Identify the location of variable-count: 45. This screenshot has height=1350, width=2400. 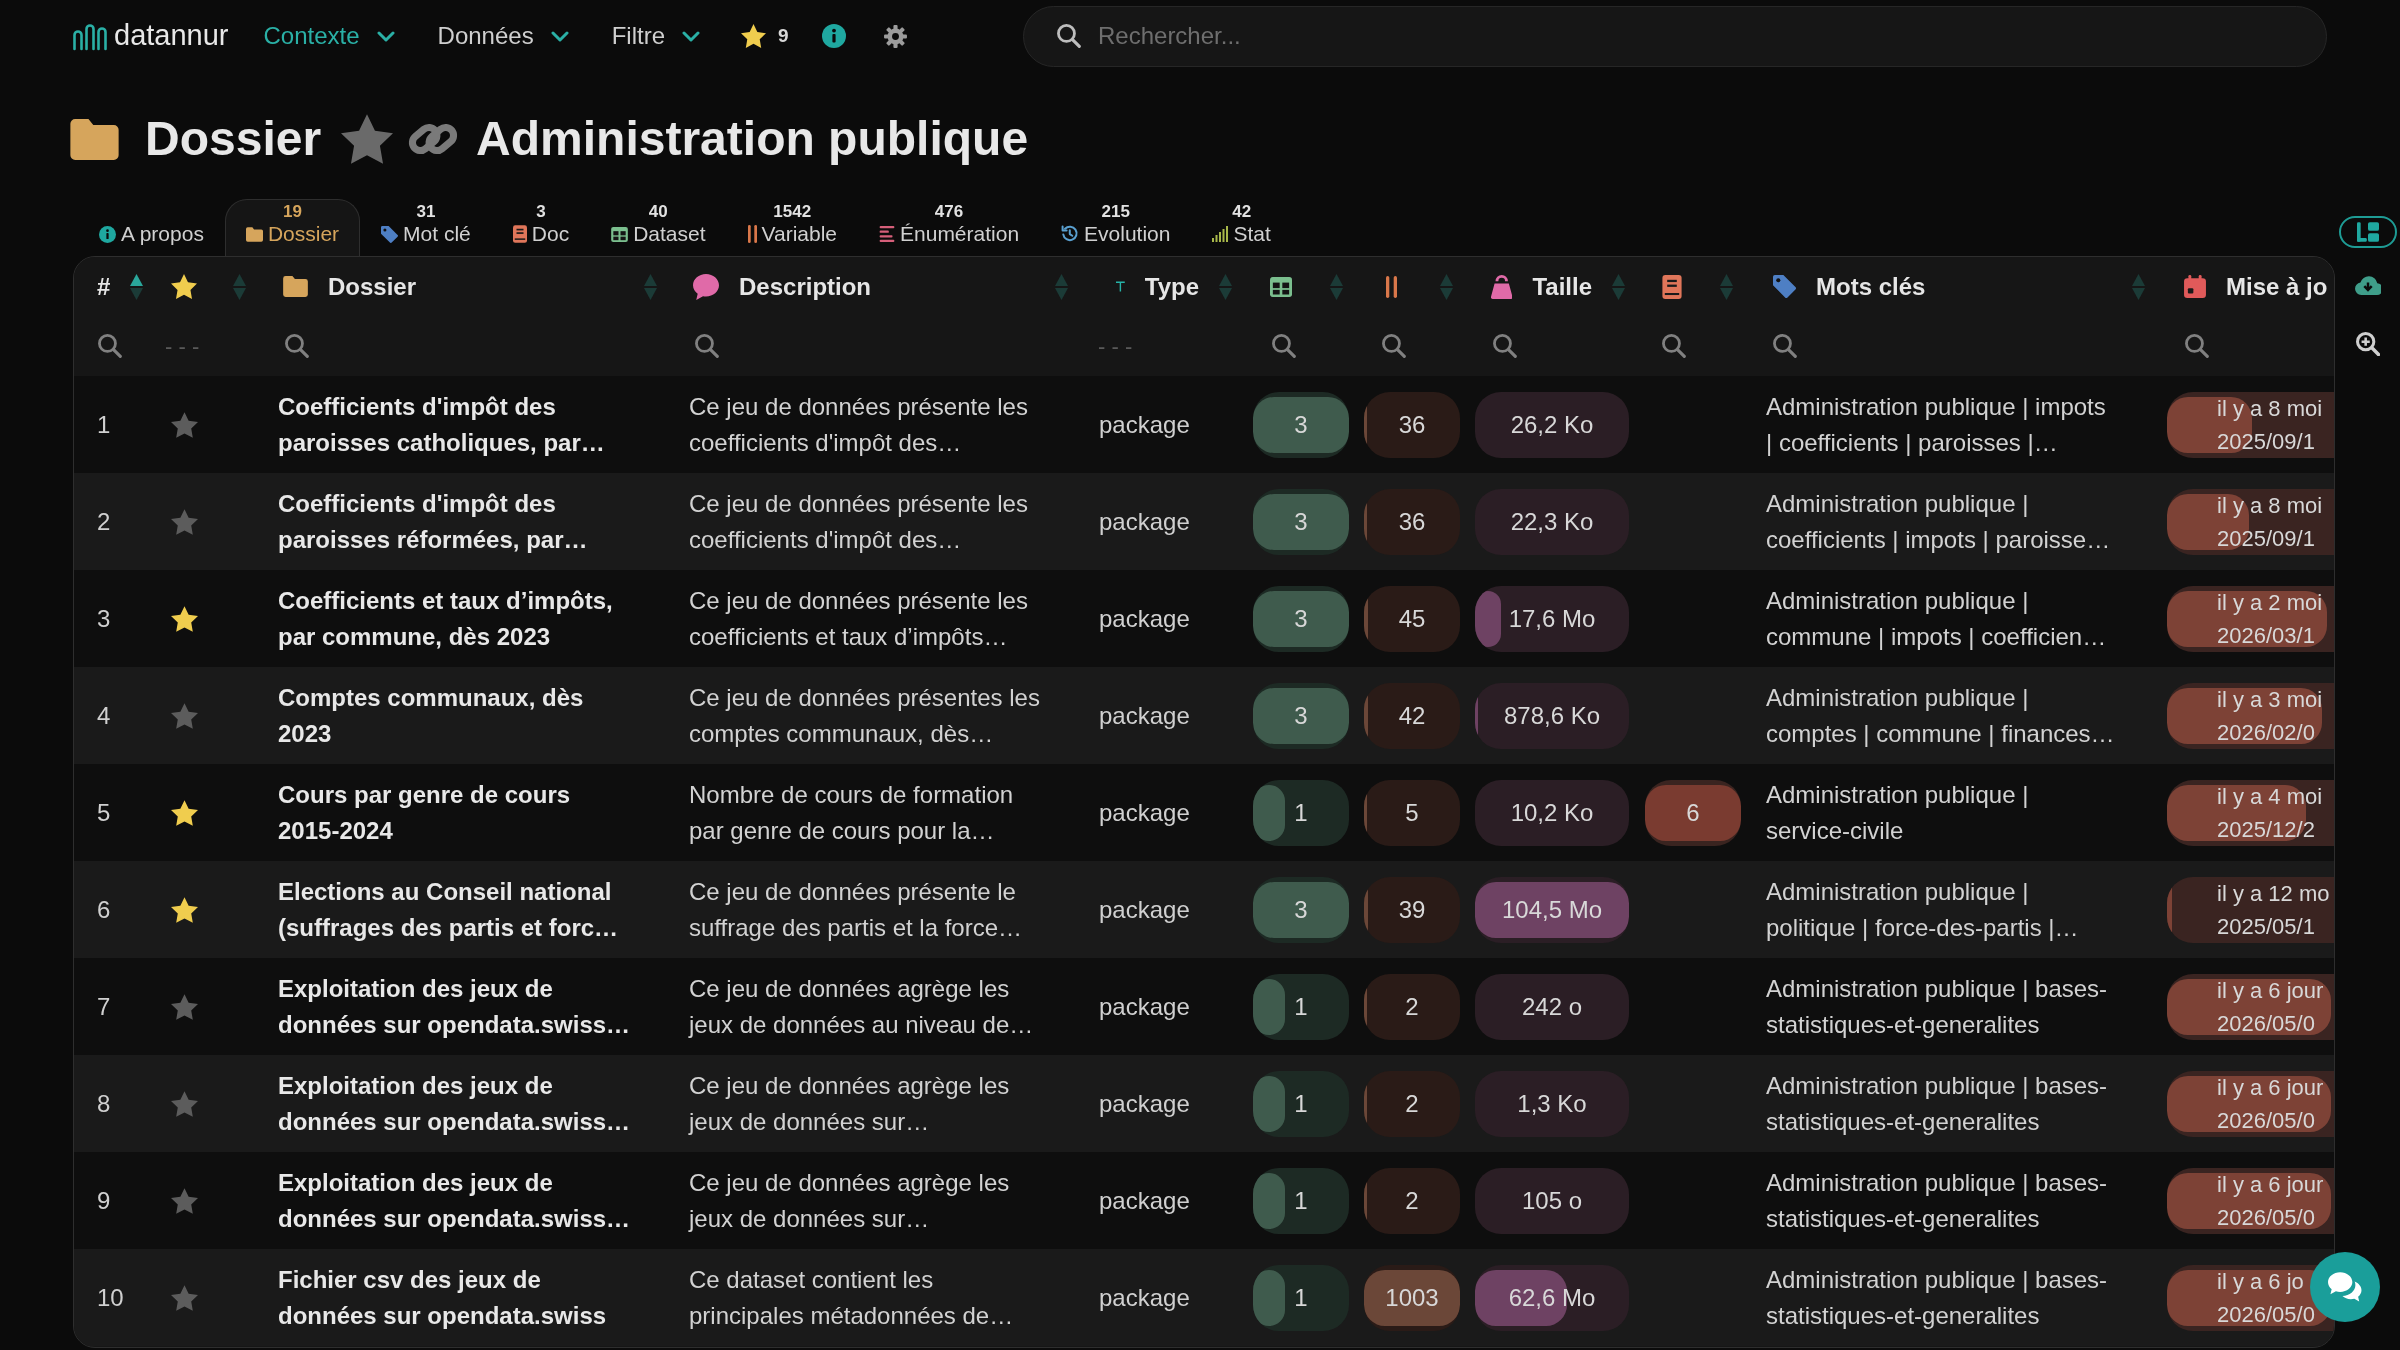
(1412, 618).